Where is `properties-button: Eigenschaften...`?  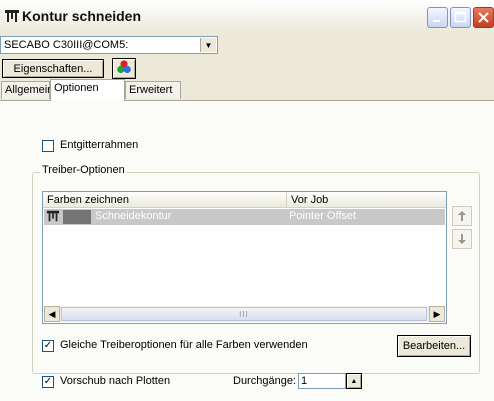
properties-button: Eigenschaften... is located at coordinates (53, 68).